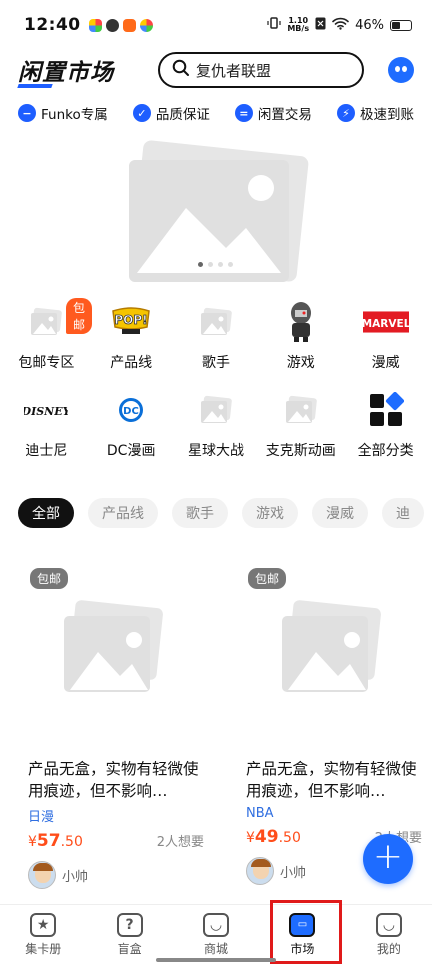  I want to click on category-product-line: POP! 产品线, so click(131, 336).